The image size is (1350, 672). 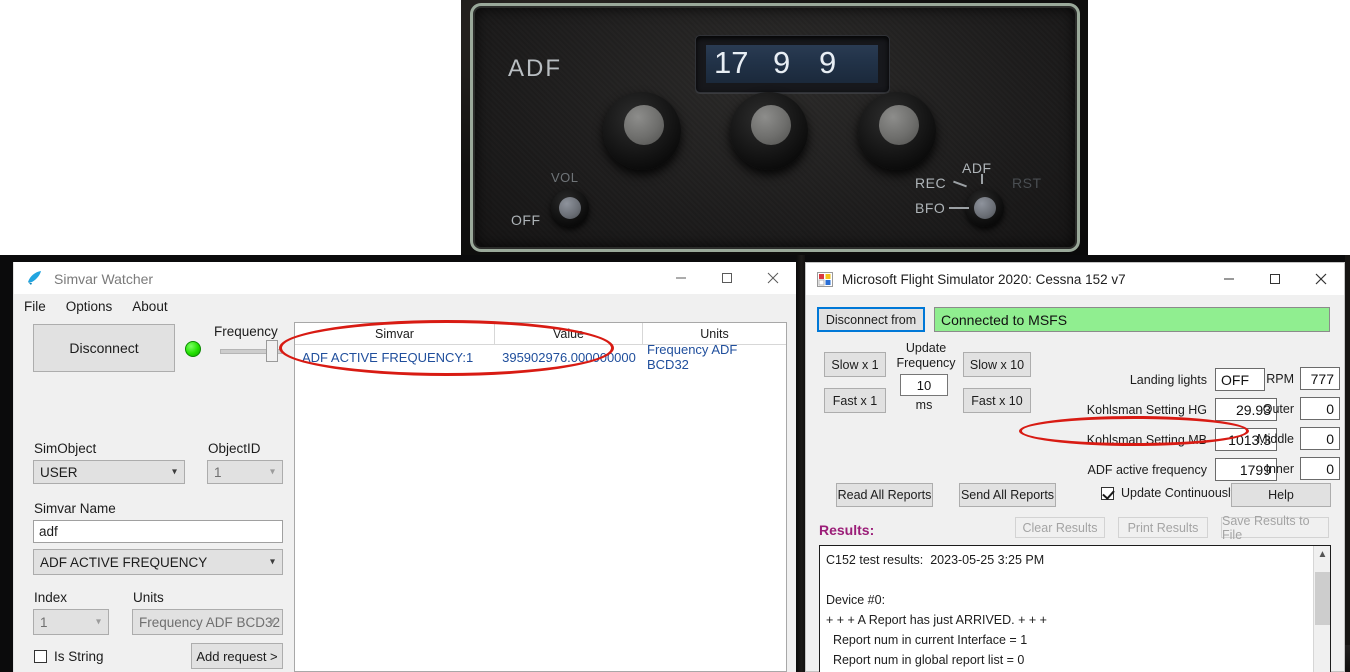 What do you see at coordinates (871, 319) in the screenshot?
I see `msfs-disconnect-button: Disconnect from` at bounding box center [871, 319].